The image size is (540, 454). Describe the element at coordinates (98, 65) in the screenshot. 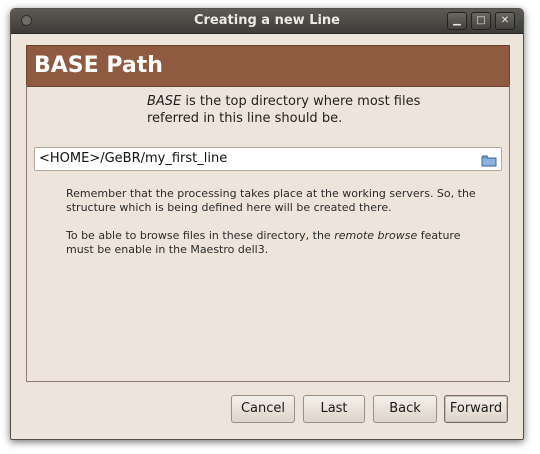

I see `banner-title: BASE Path` at that location.